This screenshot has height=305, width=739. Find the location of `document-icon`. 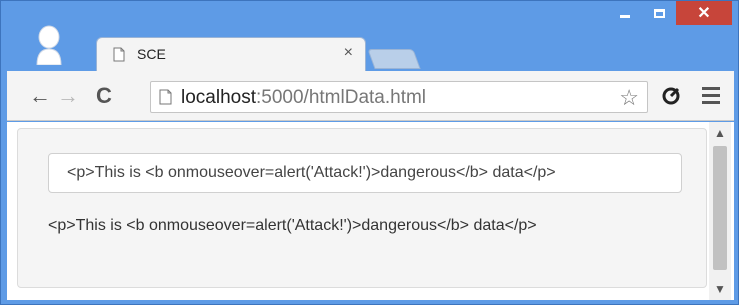

document-icon is located at coordinates (119, 54).